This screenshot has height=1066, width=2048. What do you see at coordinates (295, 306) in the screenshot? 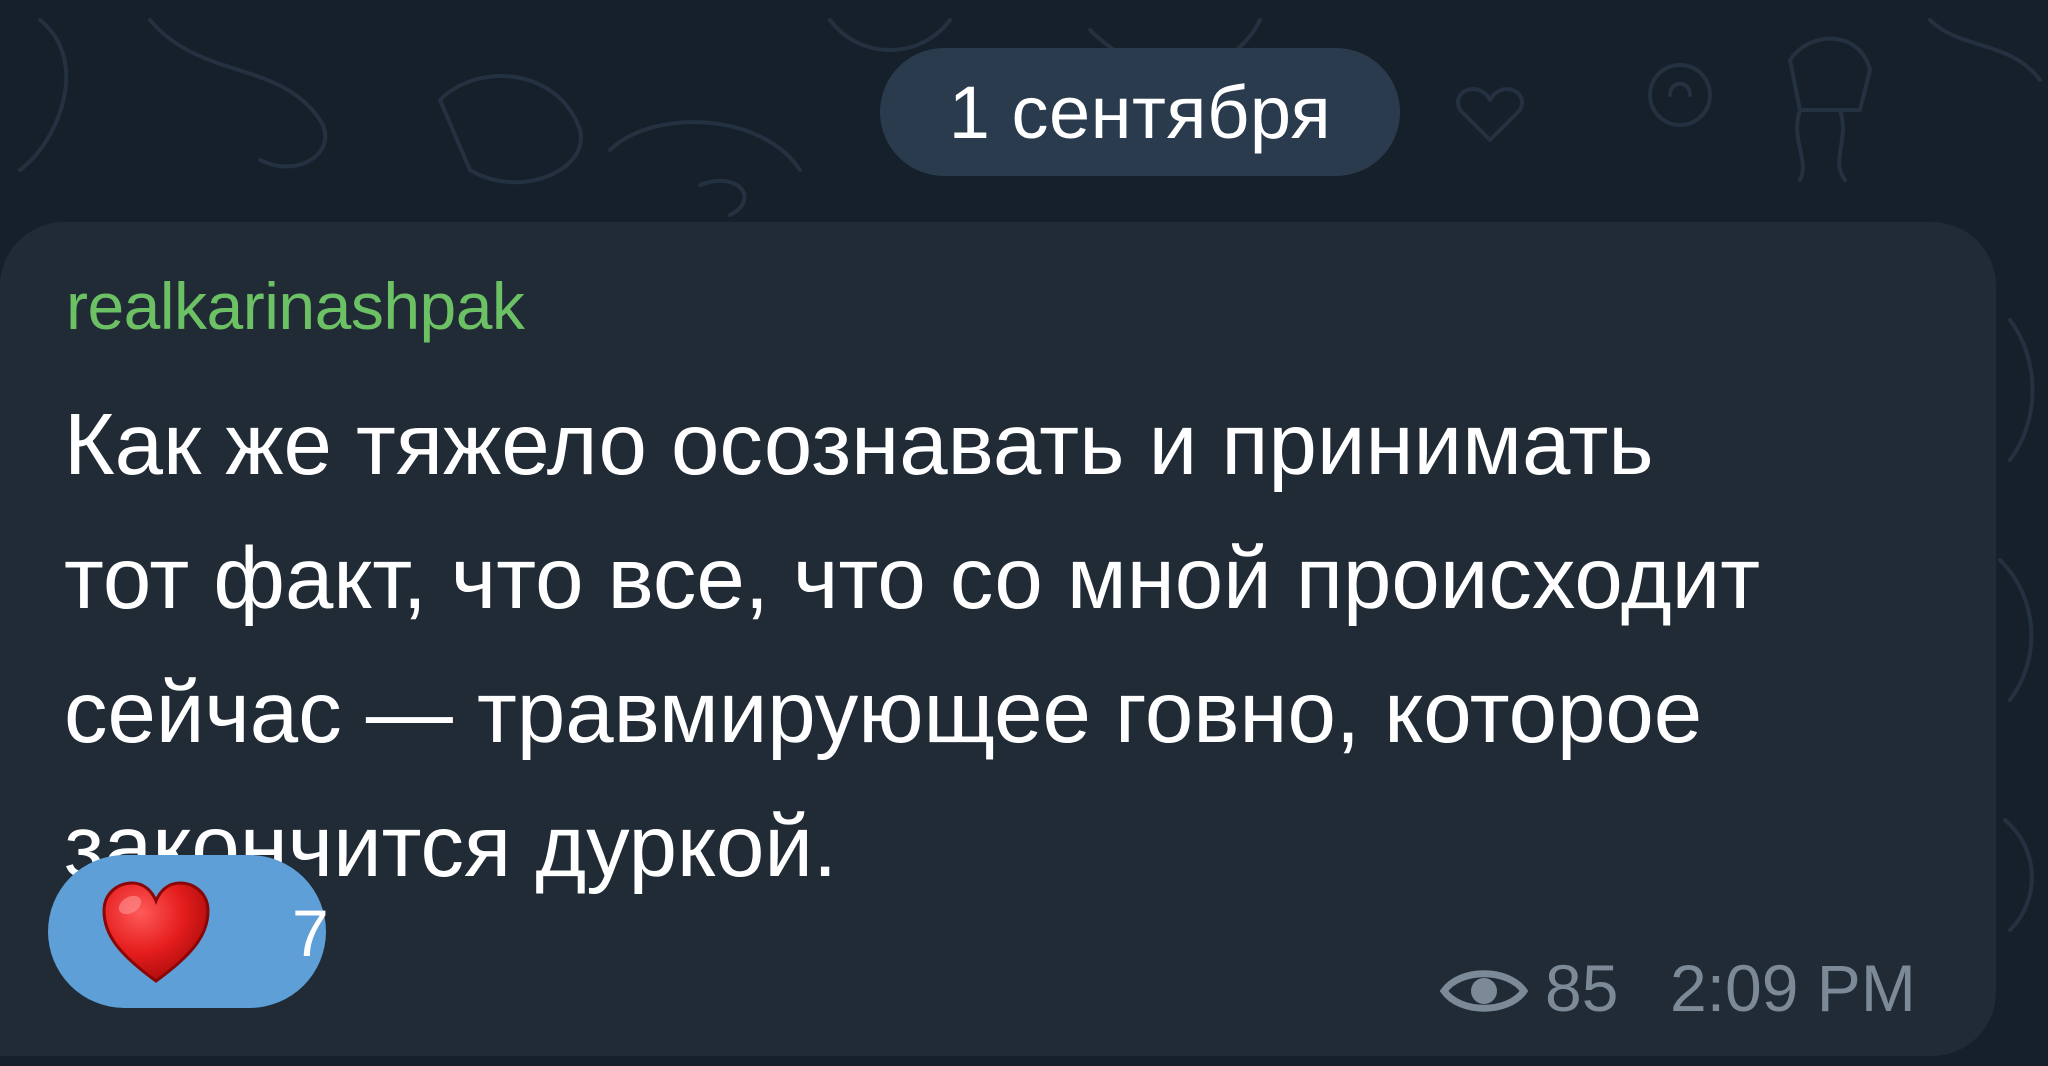
I see `sender-name: realkarinashpak` at bounding box center [295, 306].